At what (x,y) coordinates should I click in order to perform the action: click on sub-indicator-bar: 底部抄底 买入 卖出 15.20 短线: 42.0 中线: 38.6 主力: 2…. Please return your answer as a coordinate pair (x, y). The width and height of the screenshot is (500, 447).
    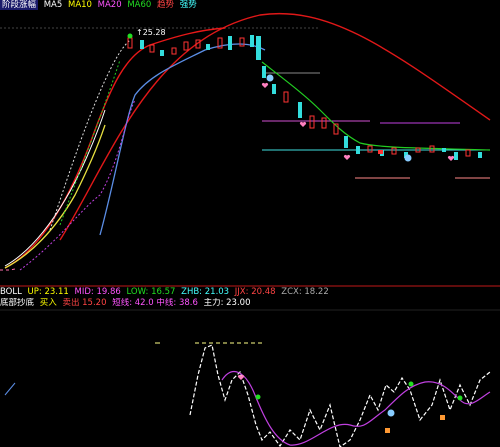
    Looking at the image, I should click on (250, 303).